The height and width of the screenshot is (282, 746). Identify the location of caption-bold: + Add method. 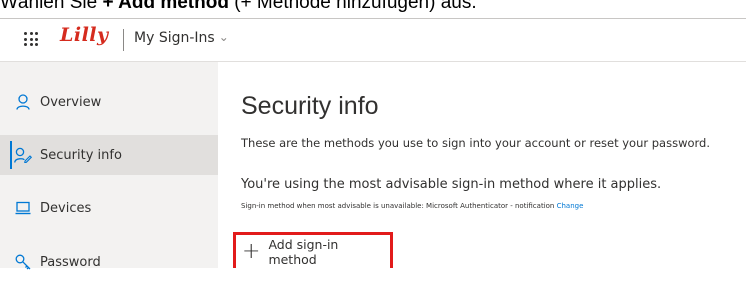
(165, 6).